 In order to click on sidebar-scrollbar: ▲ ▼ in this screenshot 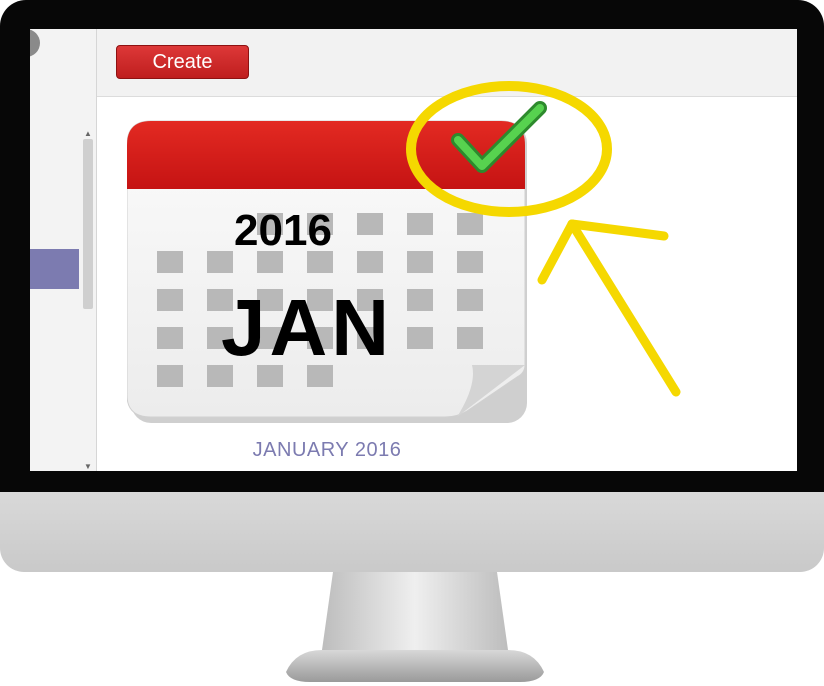, I will do `click(88, 300)`.